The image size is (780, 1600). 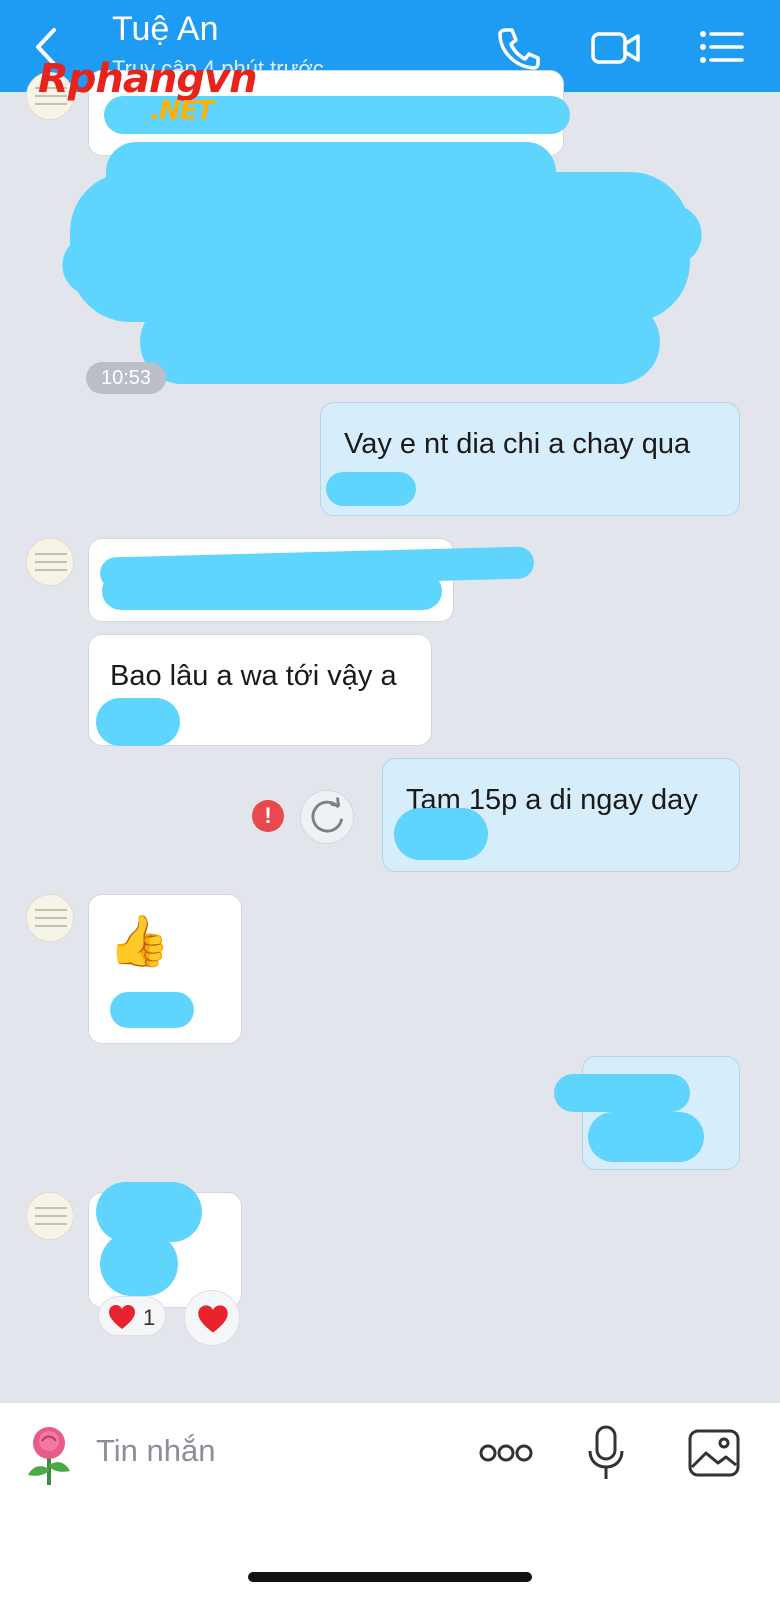 I want to click on message-input: Tin nhắn, so click(x=156, y=1451).